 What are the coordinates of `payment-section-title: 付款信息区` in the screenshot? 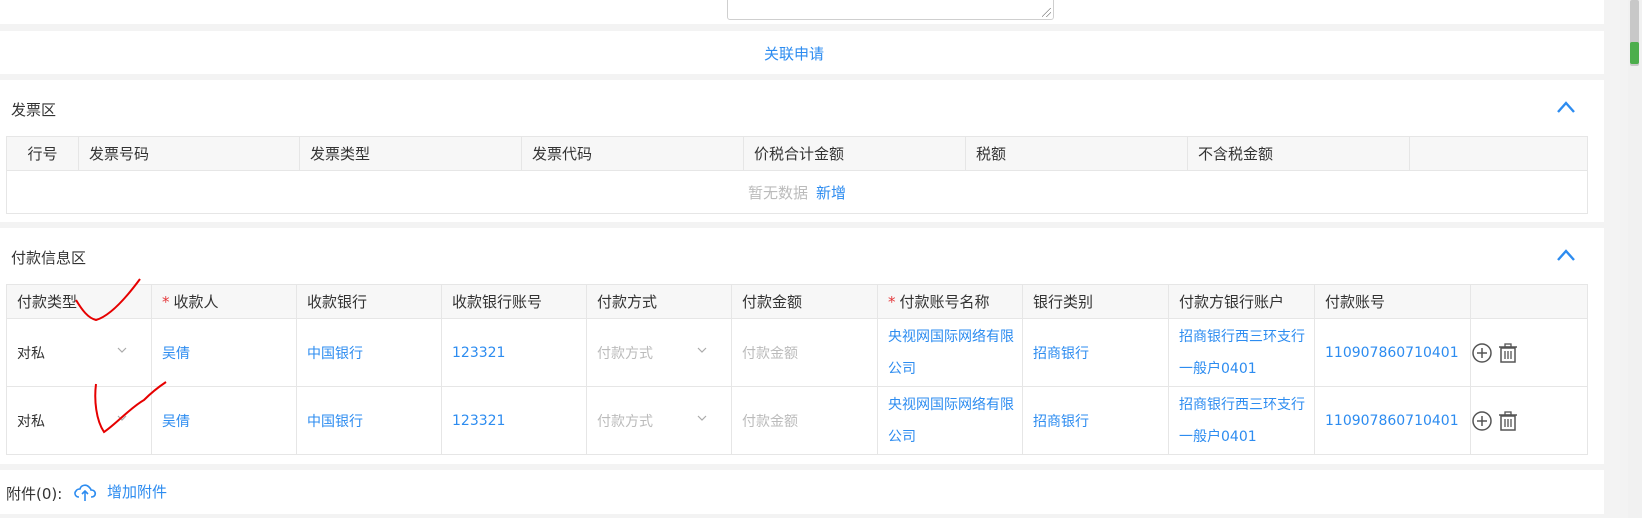 It's located at (49, 258).